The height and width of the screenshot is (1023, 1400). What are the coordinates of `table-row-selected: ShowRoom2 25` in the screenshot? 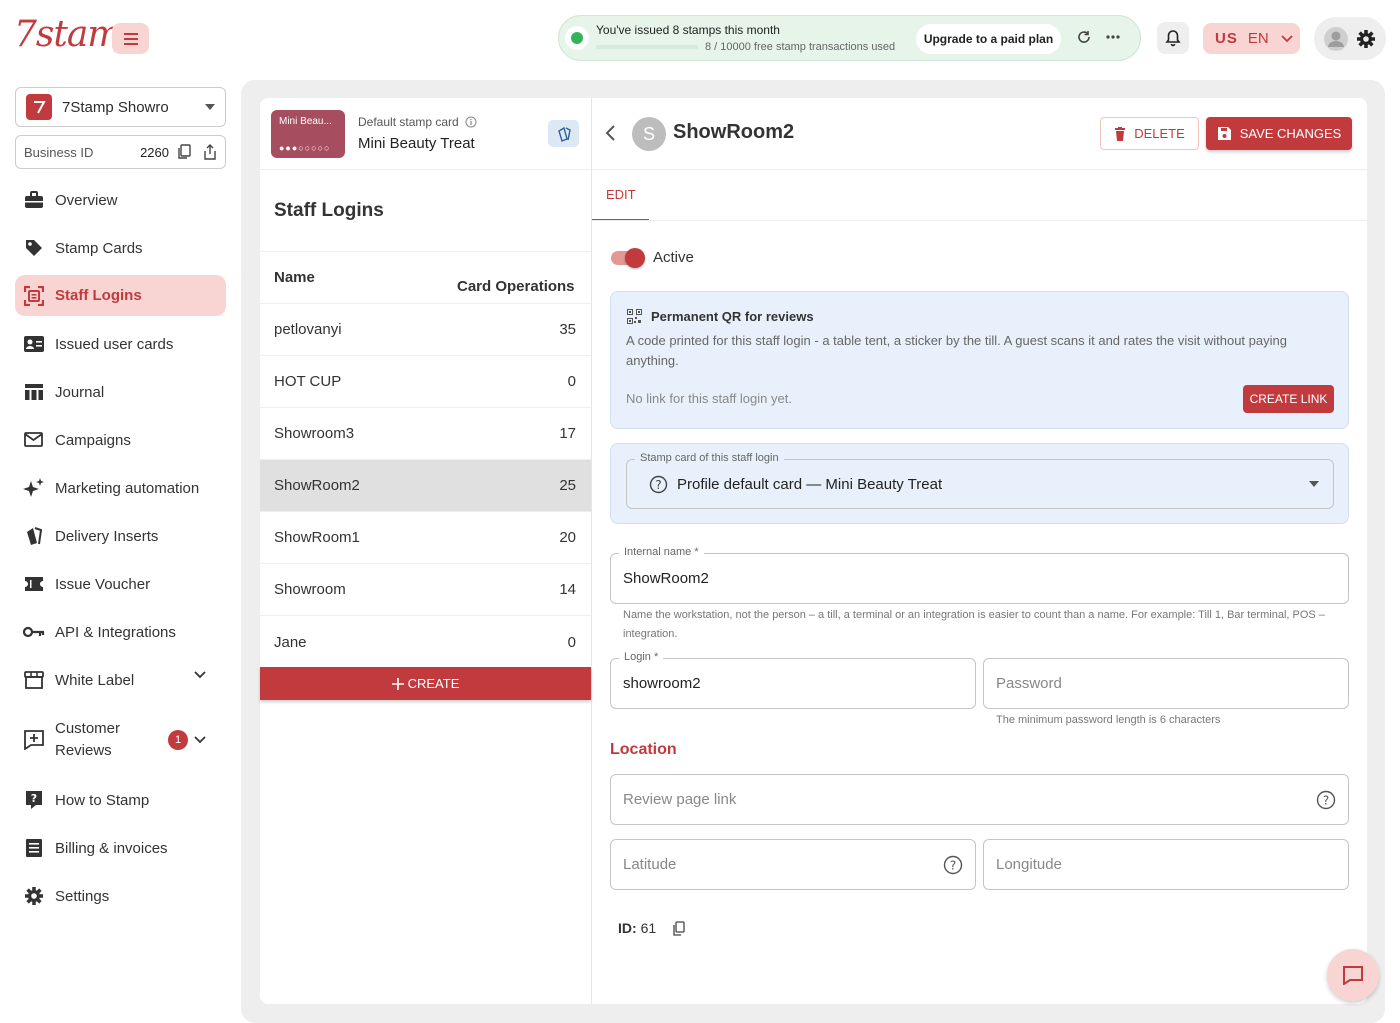 It's located at (425, 486).